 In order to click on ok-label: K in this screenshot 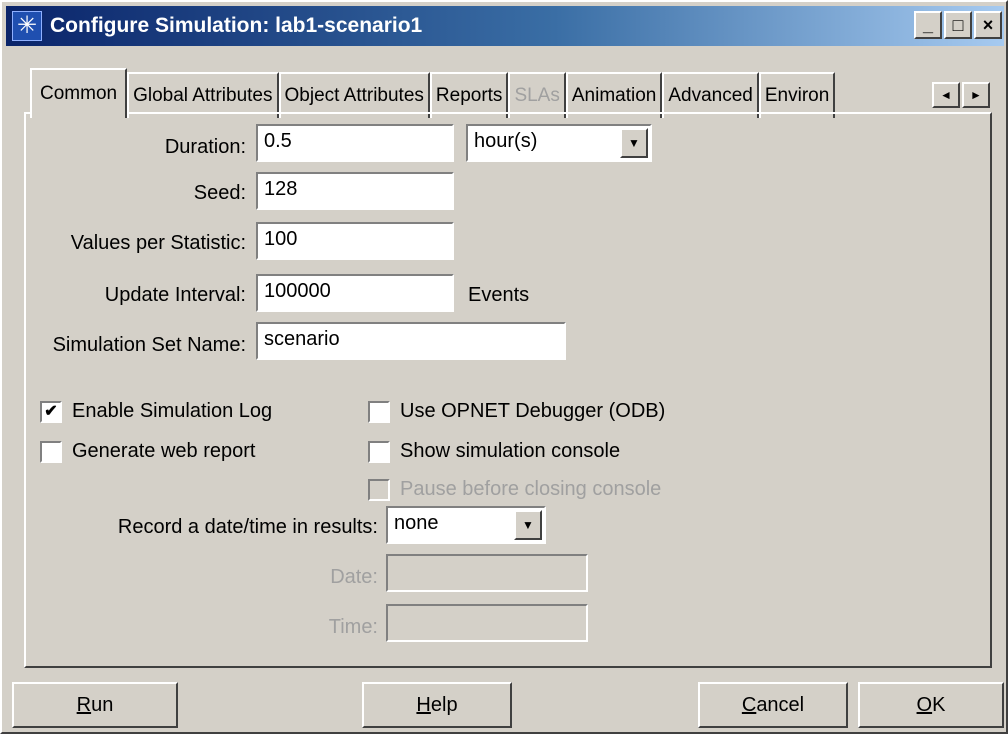, I will do `click(939, 704)`.